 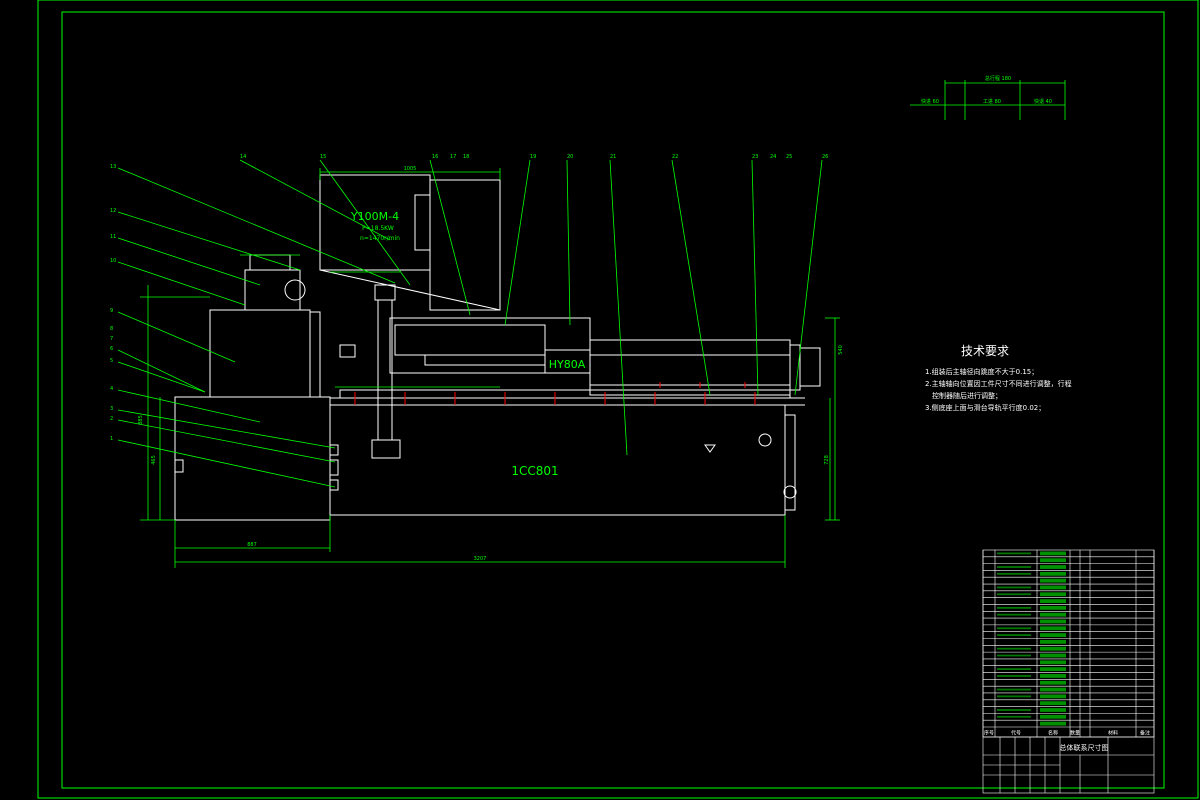 I want to click on tech-req-3: 控制器随后进行调整；, so click(x=967, y=395).